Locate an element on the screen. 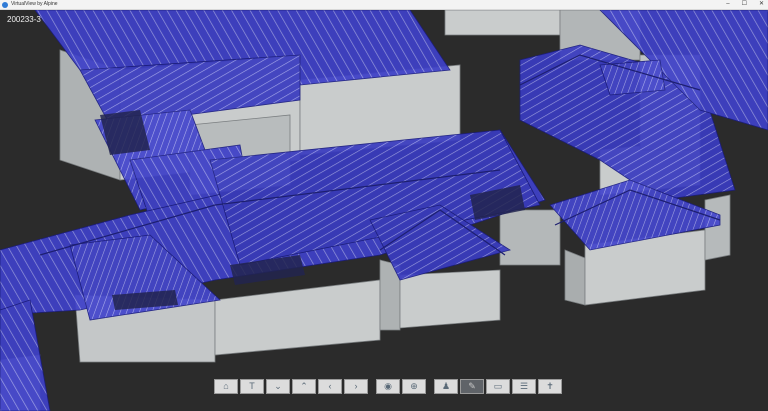 Image resolution: width=768 pixels, height=411 pixels. title-bar: VirtualView by Alpine – ☐ ✕ is located at coordinates (384, 5).